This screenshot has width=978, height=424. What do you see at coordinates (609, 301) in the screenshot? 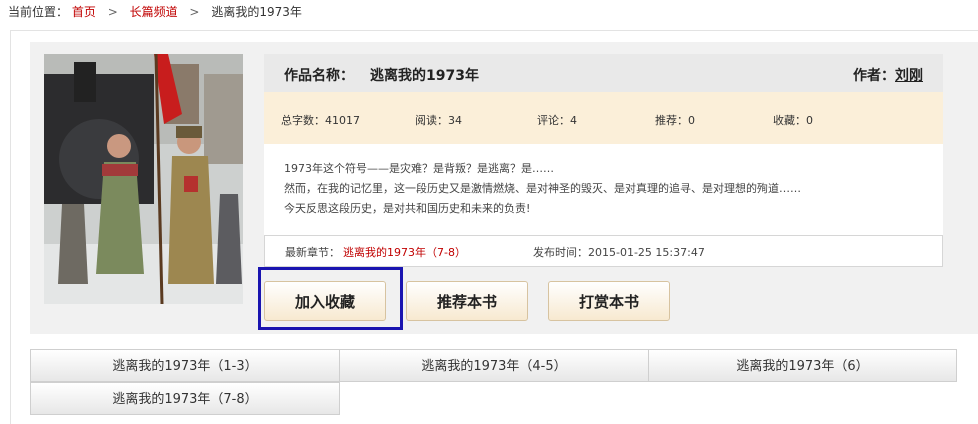
I see `tip-book-button: 打赏本书` at bounding box center [609, 301].